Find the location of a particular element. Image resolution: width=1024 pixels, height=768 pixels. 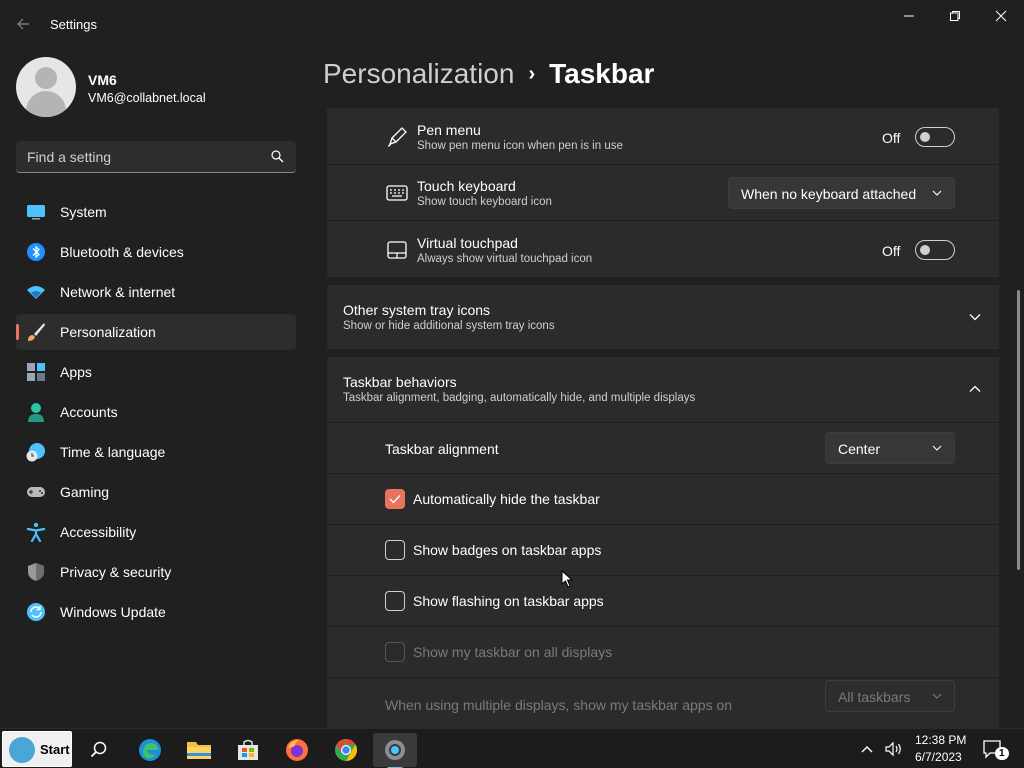

multi-display-dropdown: All taskbars is located at coordinates (890, 696).